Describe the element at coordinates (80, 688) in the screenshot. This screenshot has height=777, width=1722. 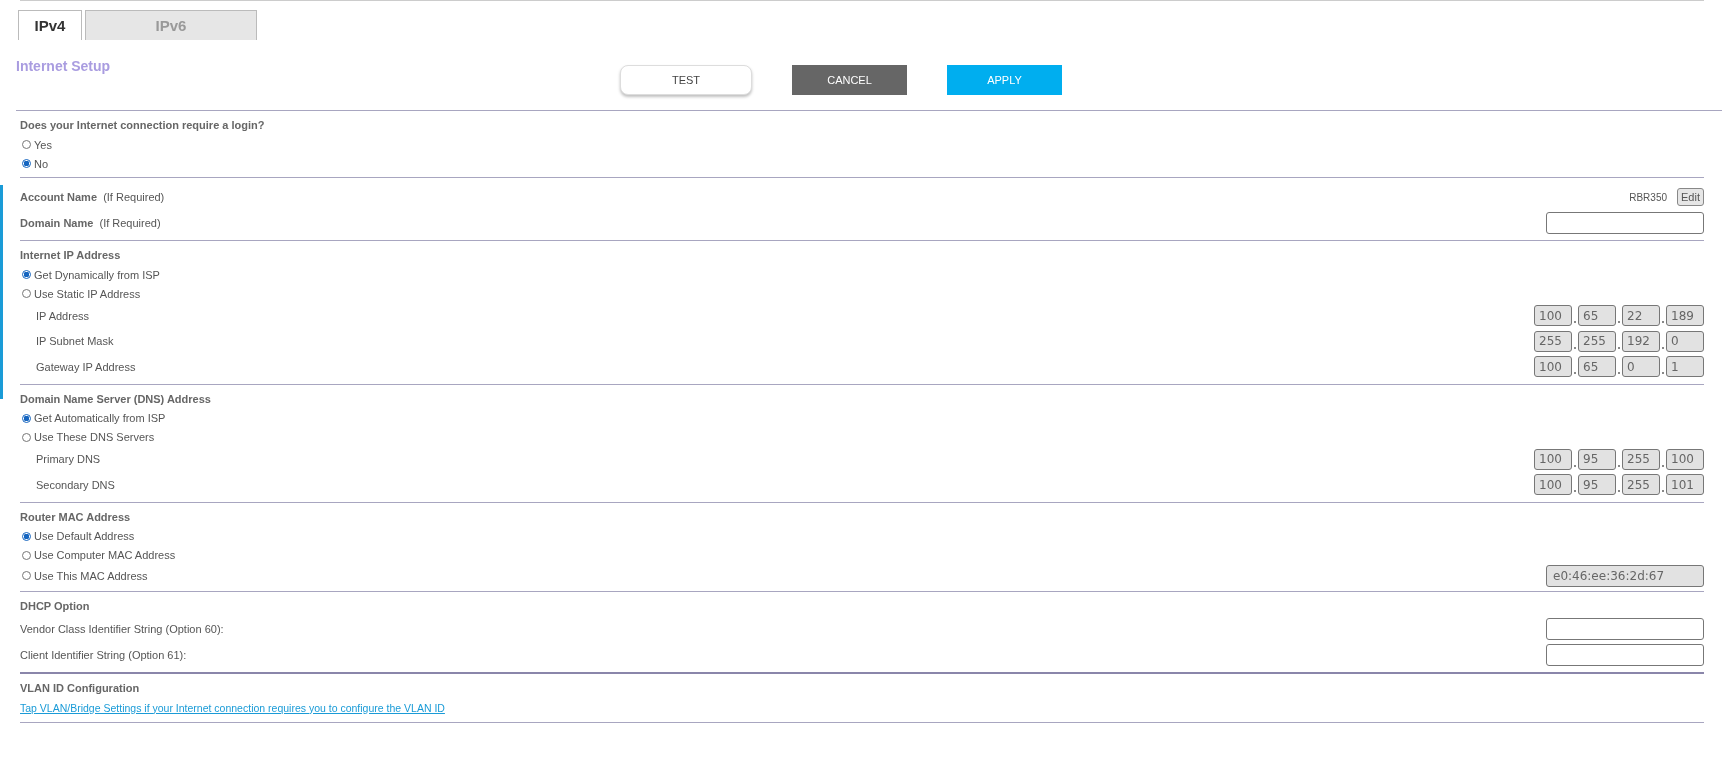
I see `section-heading: VLAN ID Configuration` at that location.